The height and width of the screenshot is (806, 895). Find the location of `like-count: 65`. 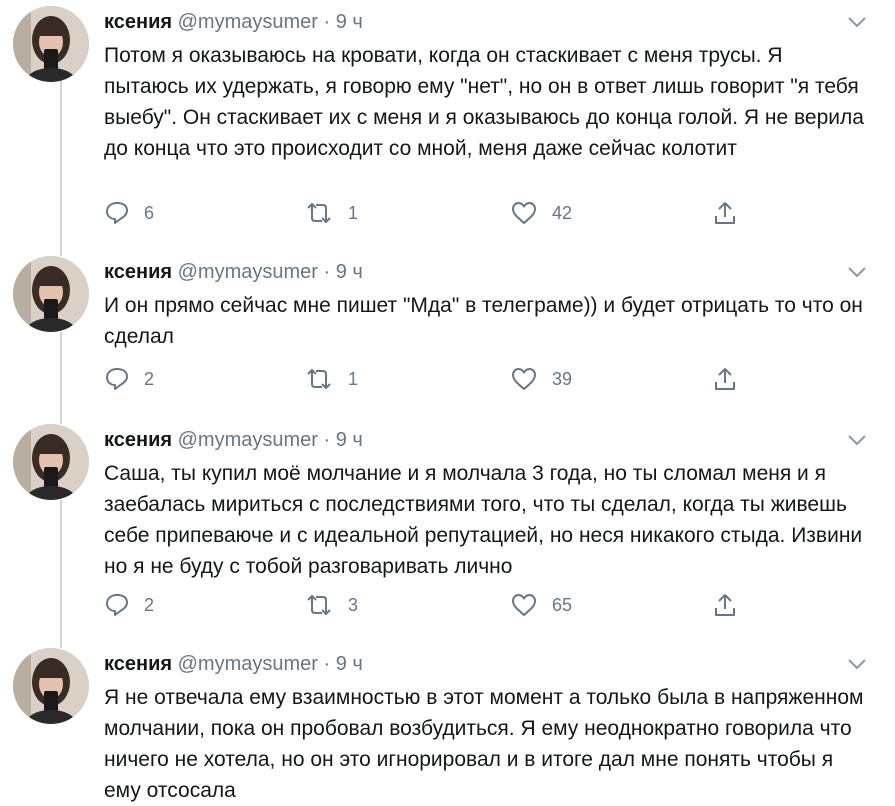

like-count: 65 is located at coordinates (562, 604).